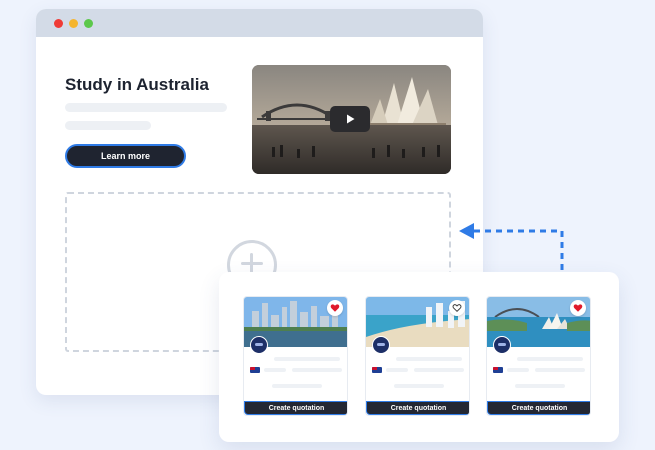  I want to click on close-window-dot, so click(58, 23).